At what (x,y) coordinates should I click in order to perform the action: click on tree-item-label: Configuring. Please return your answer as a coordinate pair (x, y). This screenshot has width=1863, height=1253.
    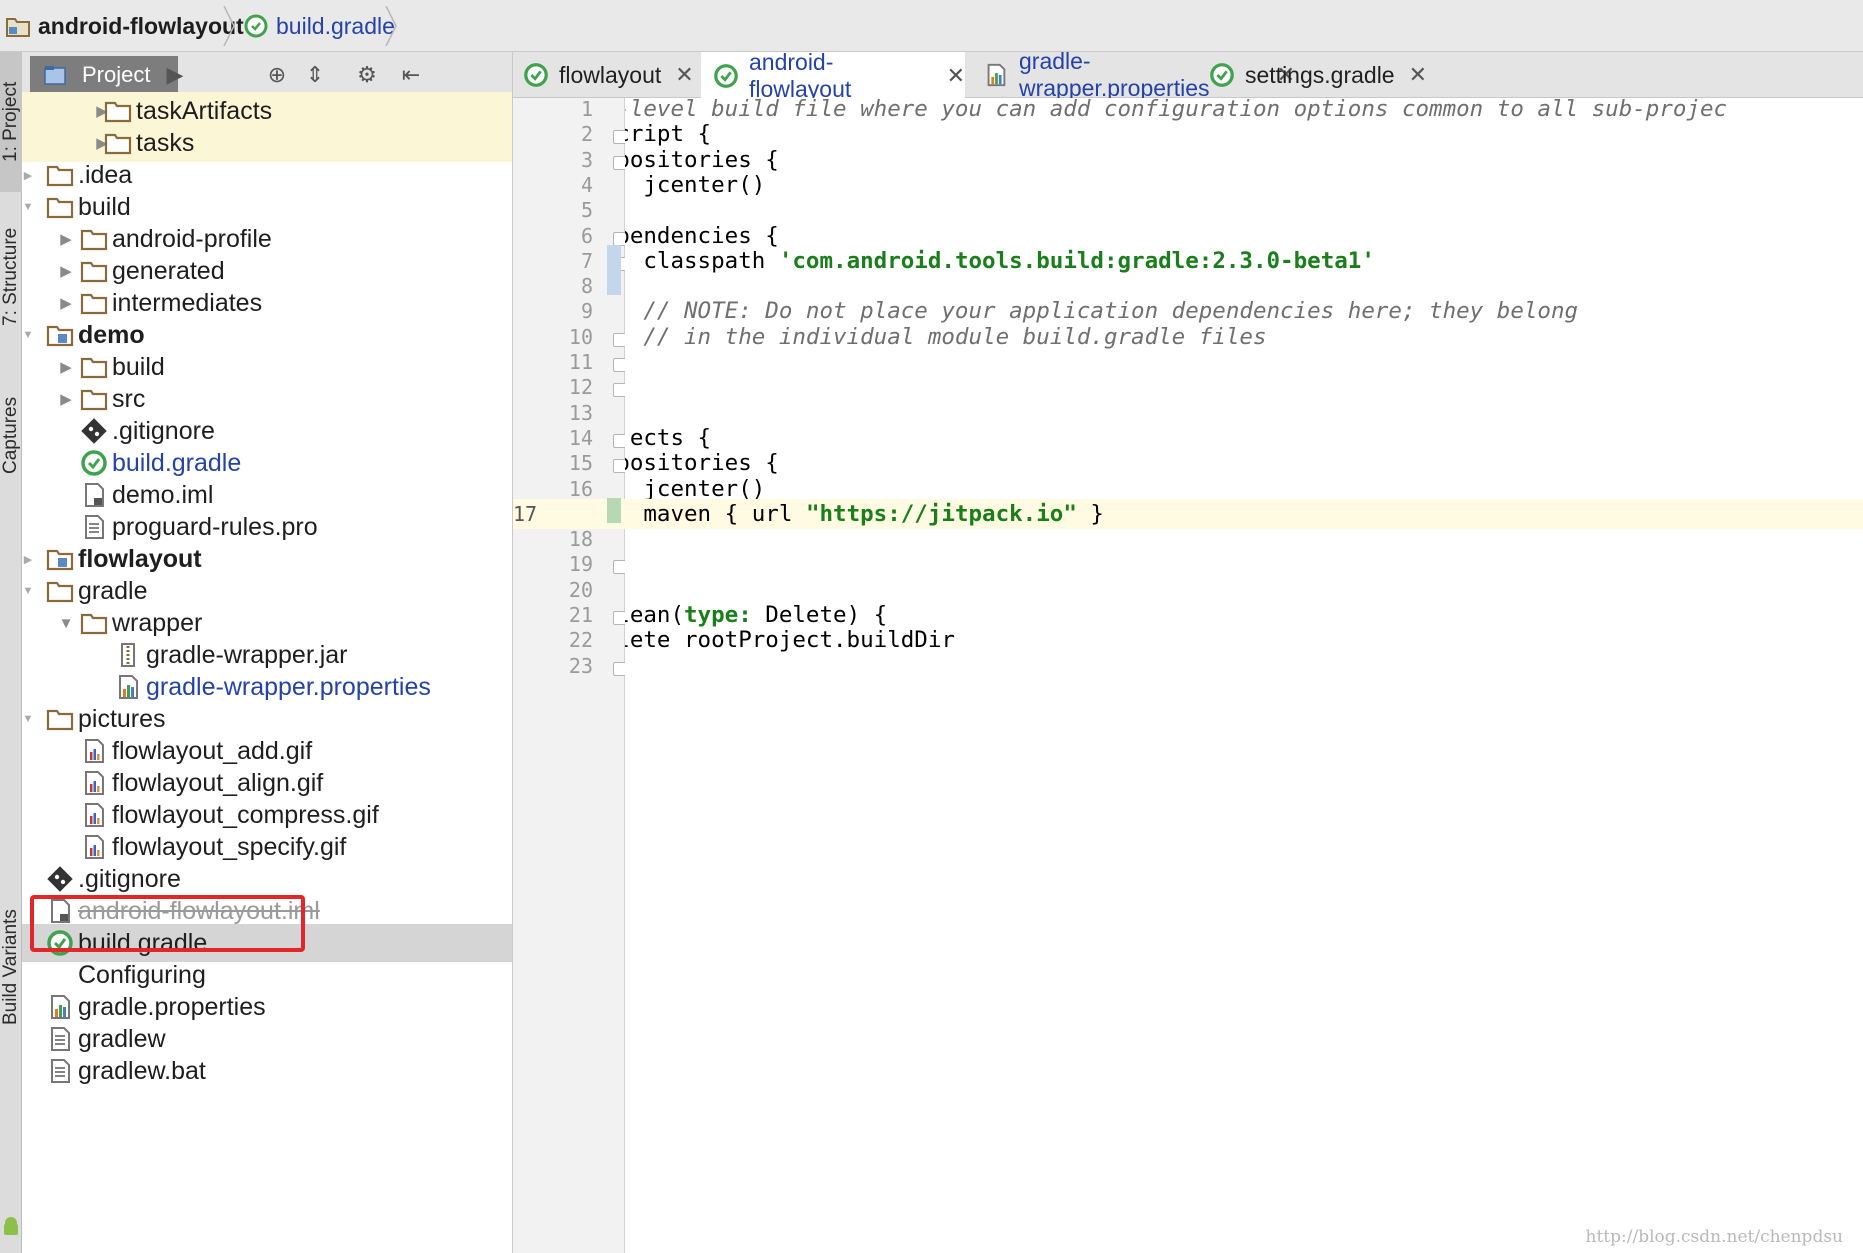
    Looking at the image, I should click on (142, 974).